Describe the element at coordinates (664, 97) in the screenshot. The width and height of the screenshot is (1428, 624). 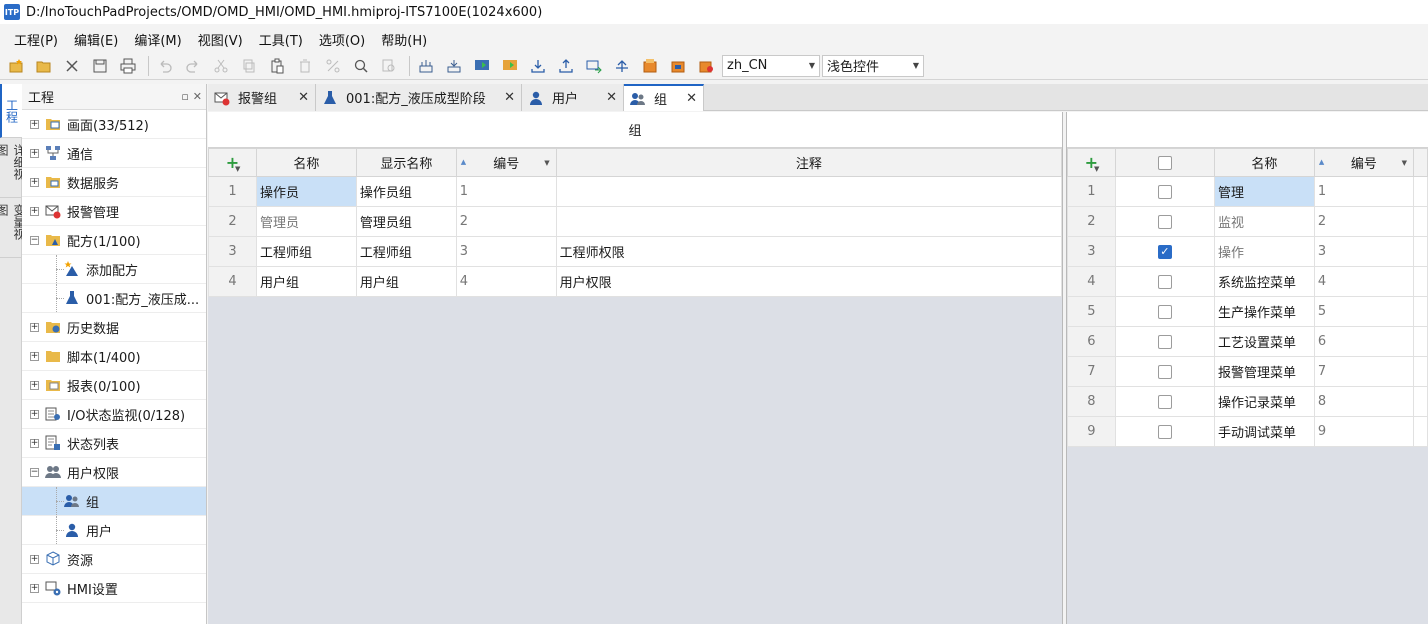
I see `tab-3: 组 ✕` at that location.